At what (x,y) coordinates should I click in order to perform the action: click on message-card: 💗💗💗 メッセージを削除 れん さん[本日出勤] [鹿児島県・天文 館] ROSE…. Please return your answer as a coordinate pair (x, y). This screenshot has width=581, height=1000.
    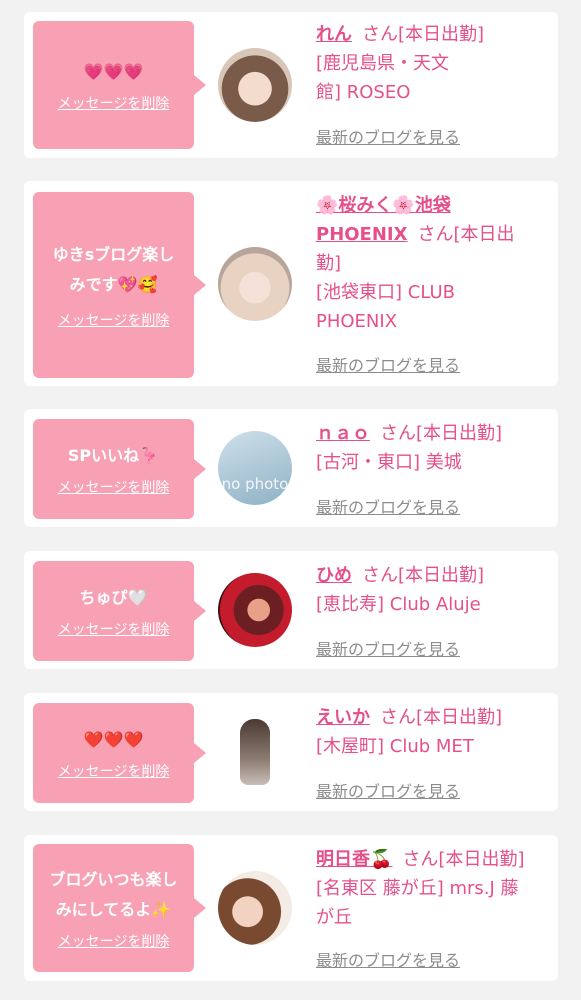
    Looking at the image, I should click on (291, 85).